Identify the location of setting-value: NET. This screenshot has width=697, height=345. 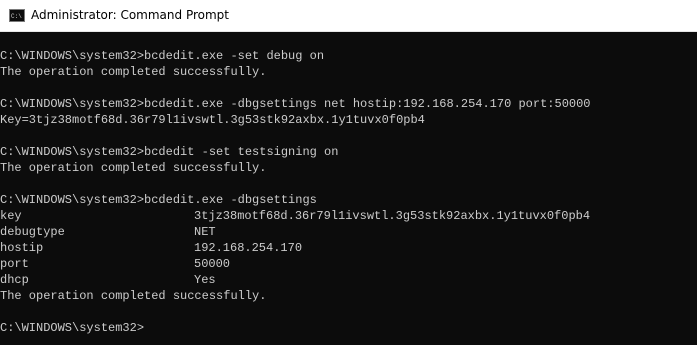
(205, 232).